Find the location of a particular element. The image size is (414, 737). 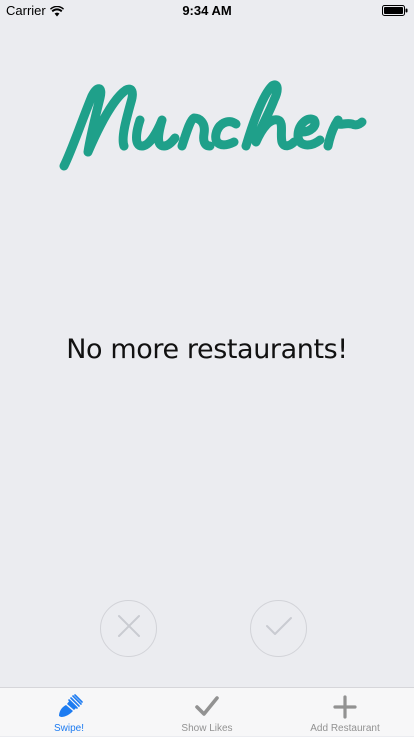

tab-swipe: Swipe! is located at coordinates (69, 712).